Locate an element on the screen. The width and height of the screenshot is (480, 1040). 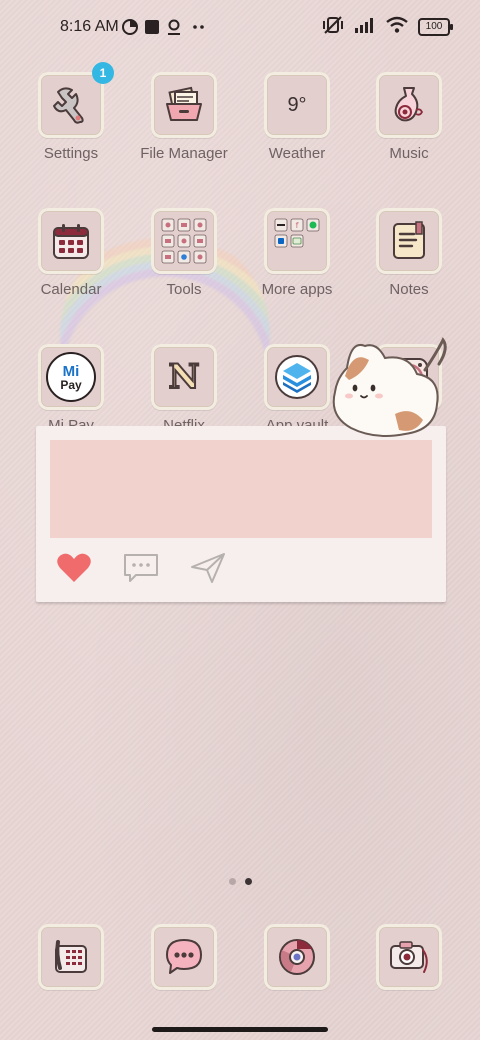
netflix-icon: N is located at coordinates (184, 377).